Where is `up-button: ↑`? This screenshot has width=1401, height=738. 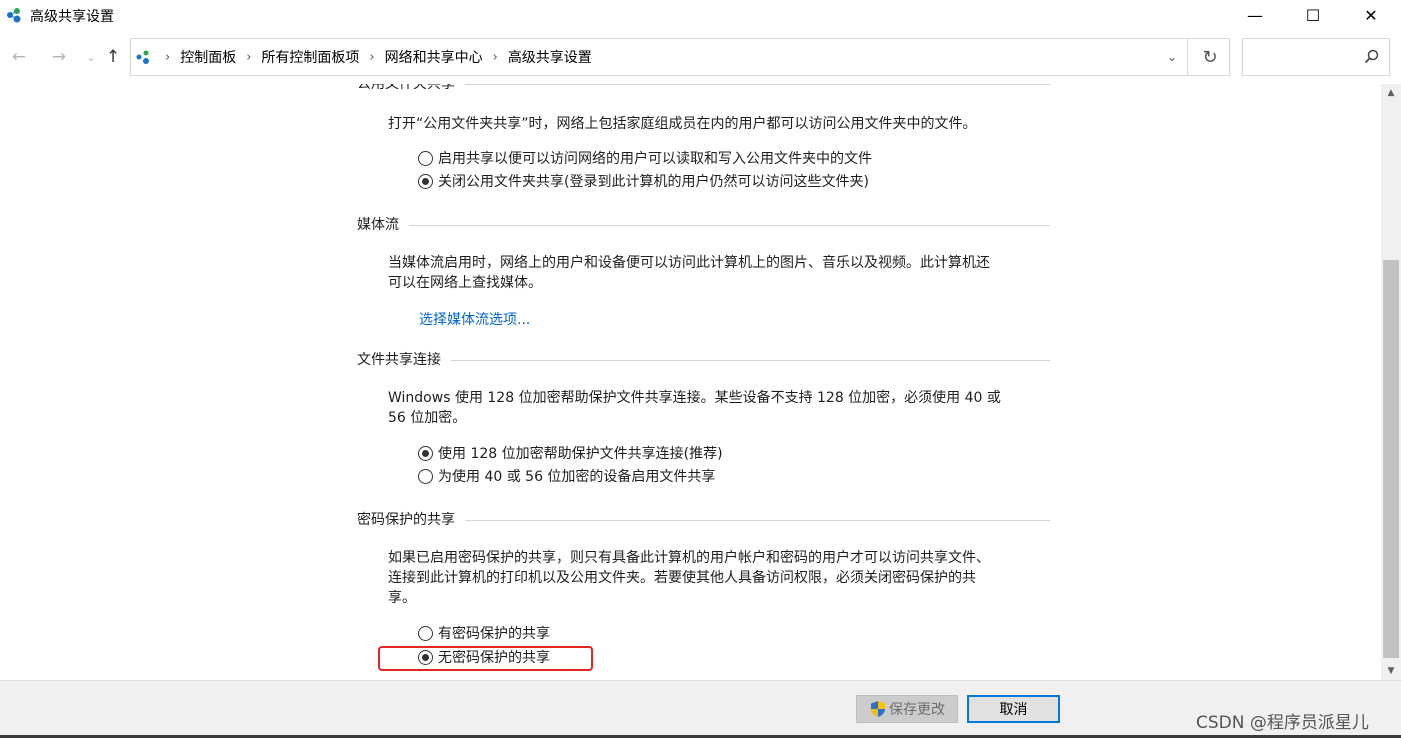
up-button: ↑ is located at coordinates (113, 57).